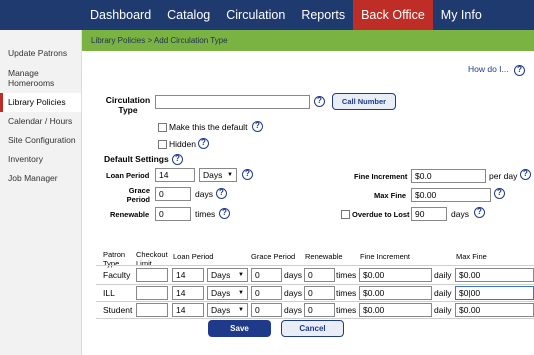 This screenshot has width=534, height=355. I want to click on nav-my-info: My Info, so click(461, 15).